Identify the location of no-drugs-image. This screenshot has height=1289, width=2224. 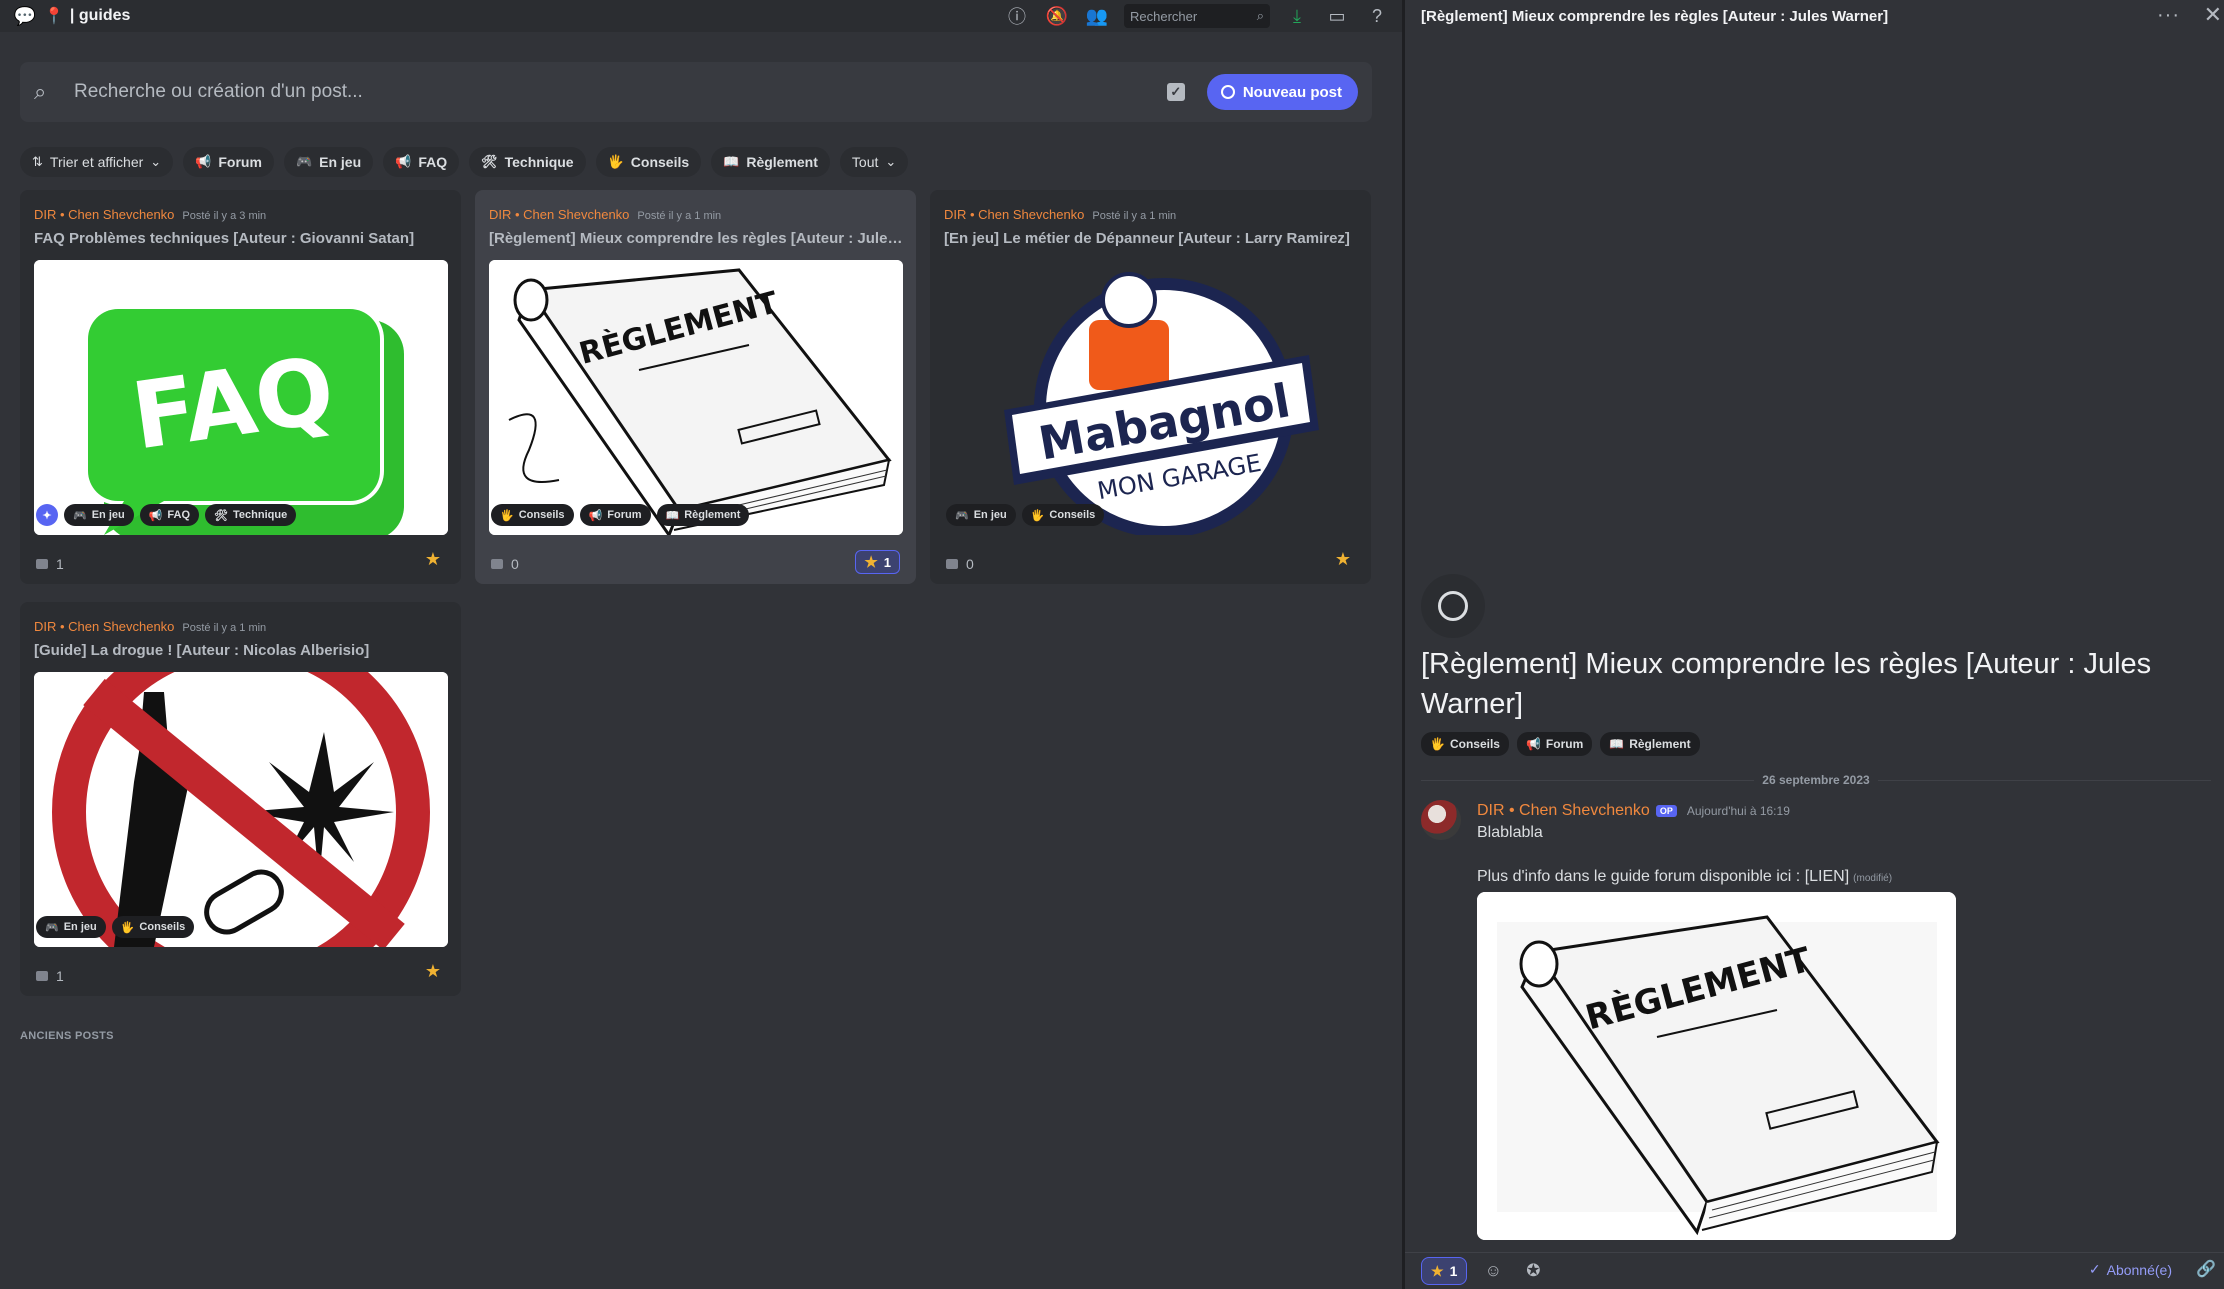
(241, 809).